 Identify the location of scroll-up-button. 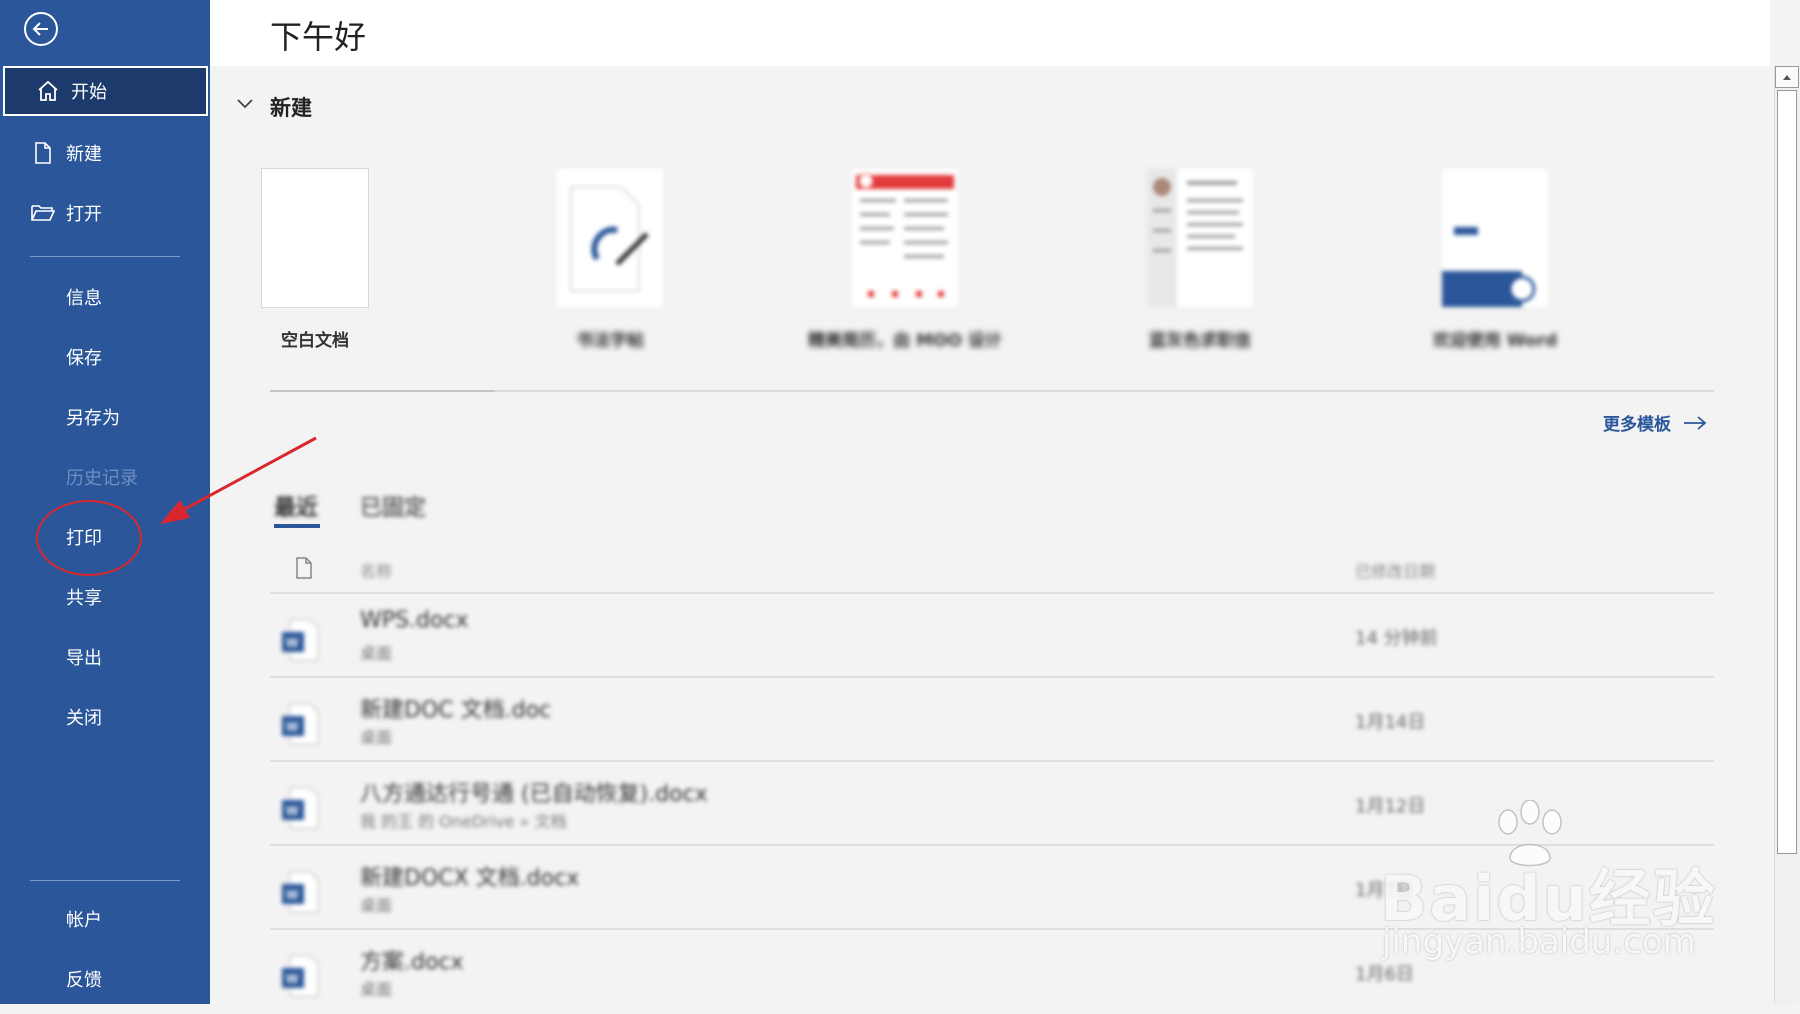
(1787, 77).